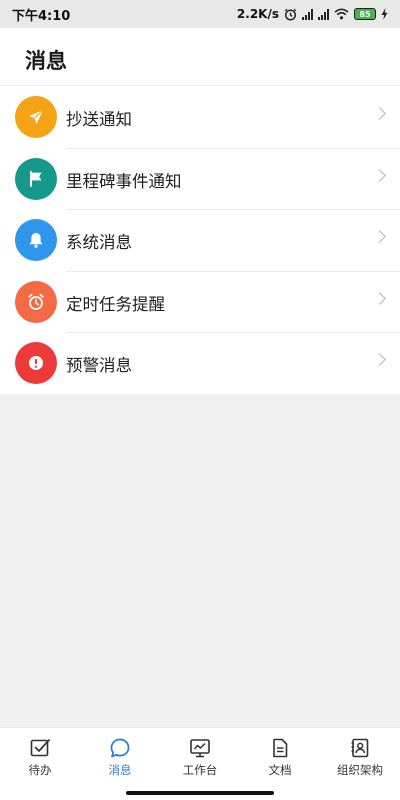 This screenshot has height=800, width=400. Describe the element at coordinates (124, 181) in the screenshot. I see `list-item-label: 里程碑事件通知` at that location.